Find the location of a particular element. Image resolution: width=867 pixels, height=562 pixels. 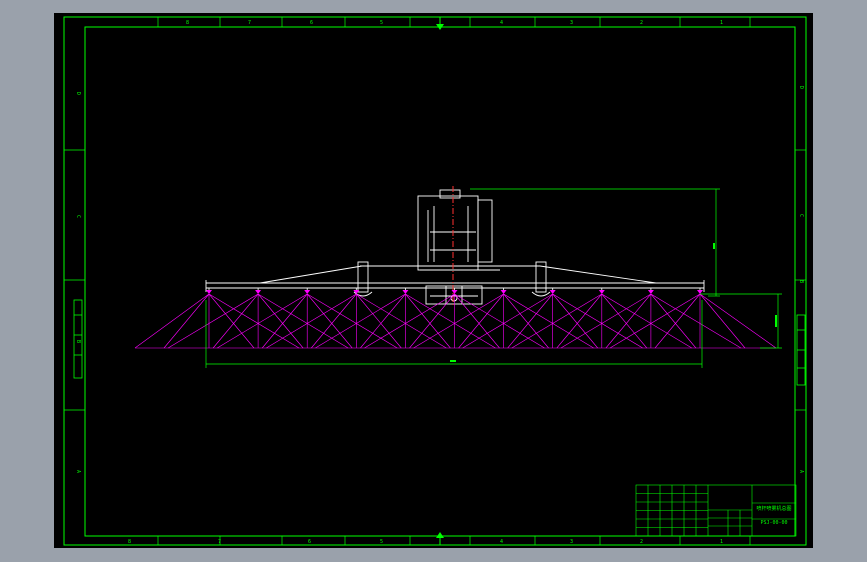

top-zone-label: 5 is located at coordinates (381, 23).